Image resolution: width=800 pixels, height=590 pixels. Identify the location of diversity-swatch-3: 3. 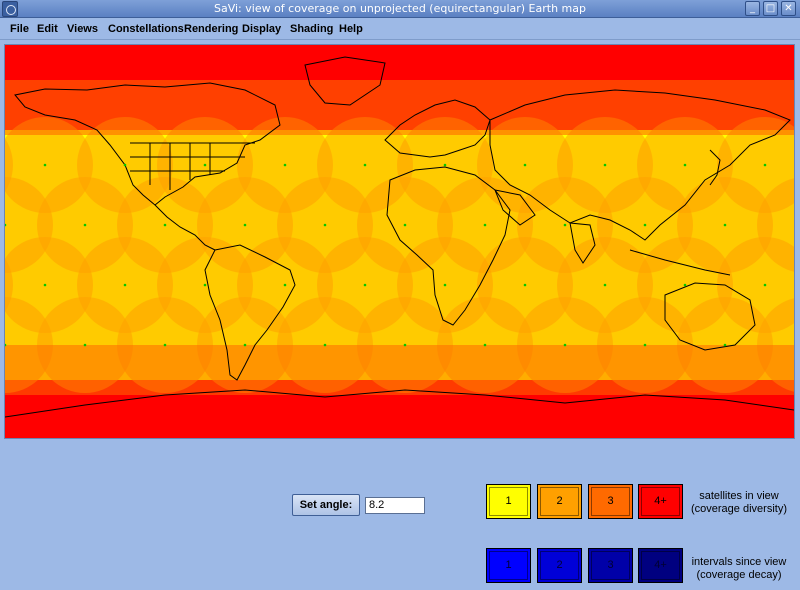
(610, 501).